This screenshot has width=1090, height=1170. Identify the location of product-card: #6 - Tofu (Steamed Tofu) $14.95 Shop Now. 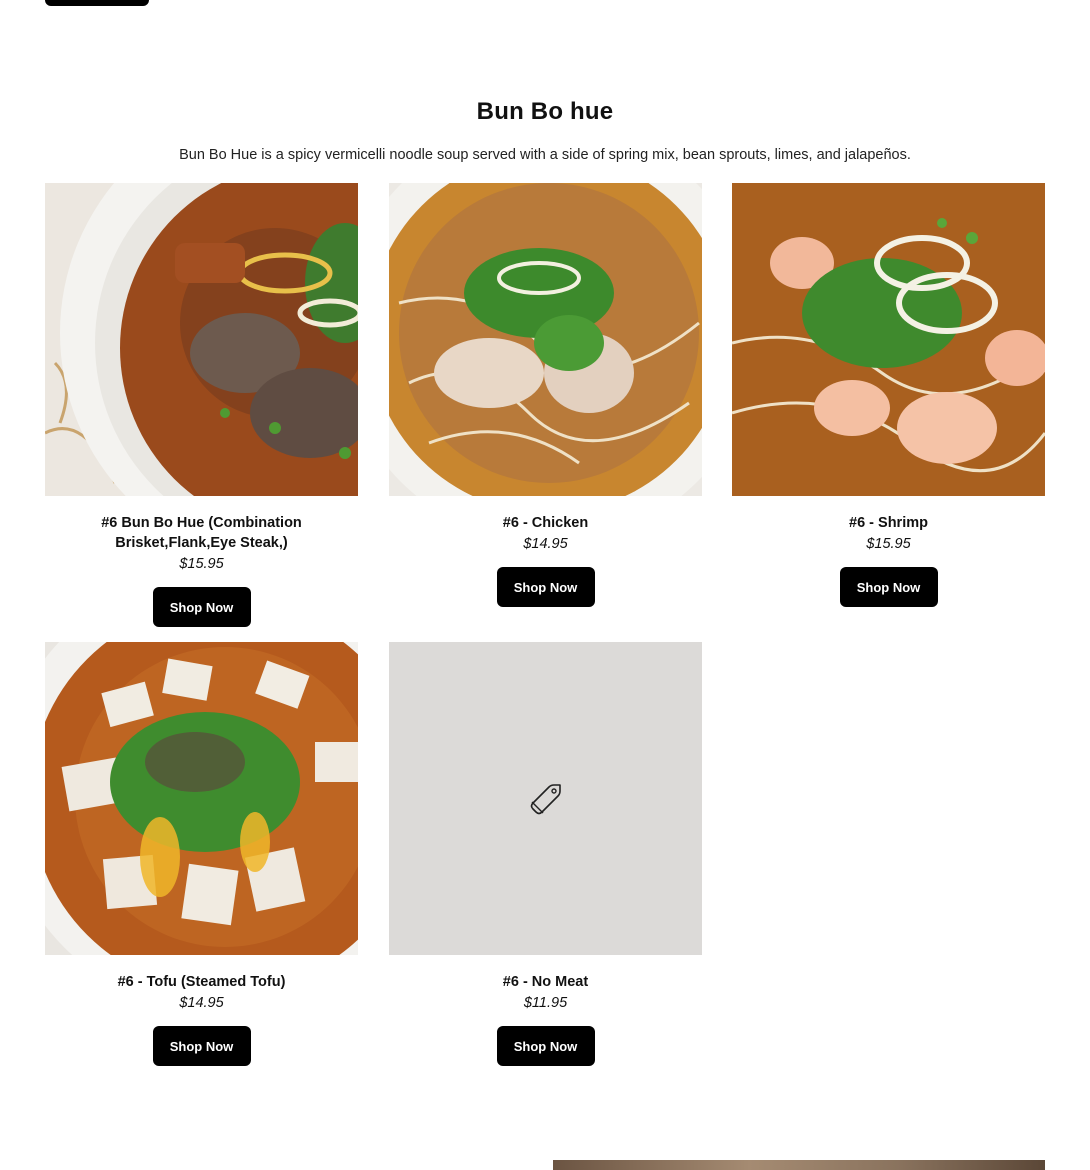
(201, 854).